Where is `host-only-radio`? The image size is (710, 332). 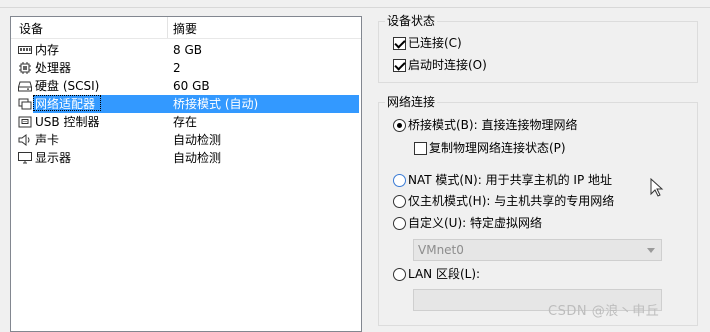
host-only-radio is located at coordinates (399, 201).